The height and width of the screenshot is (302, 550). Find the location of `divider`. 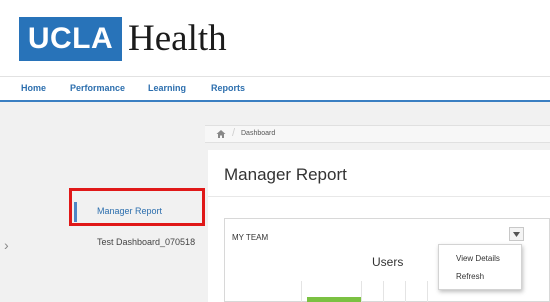

divider is located at coordinates (379, 196).